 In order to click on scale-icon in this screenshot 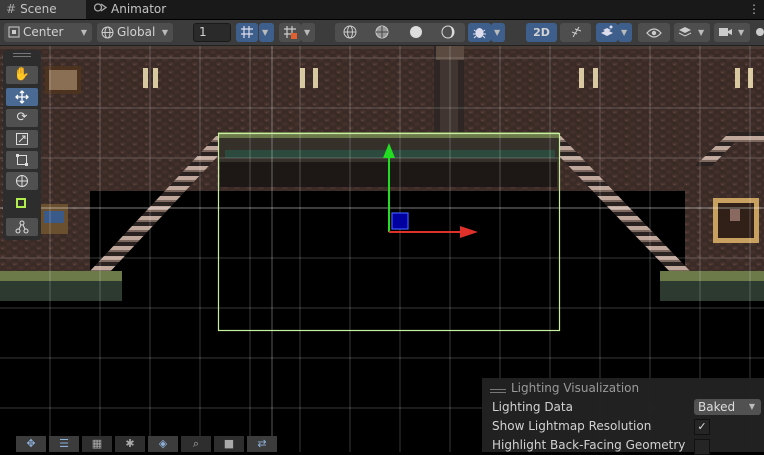, I will do `click(22, 139)`.